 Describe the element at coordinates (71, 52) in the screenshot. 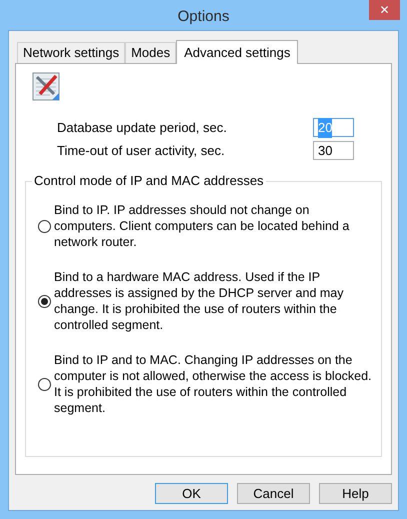

I see `tab: Network settings` at that location.